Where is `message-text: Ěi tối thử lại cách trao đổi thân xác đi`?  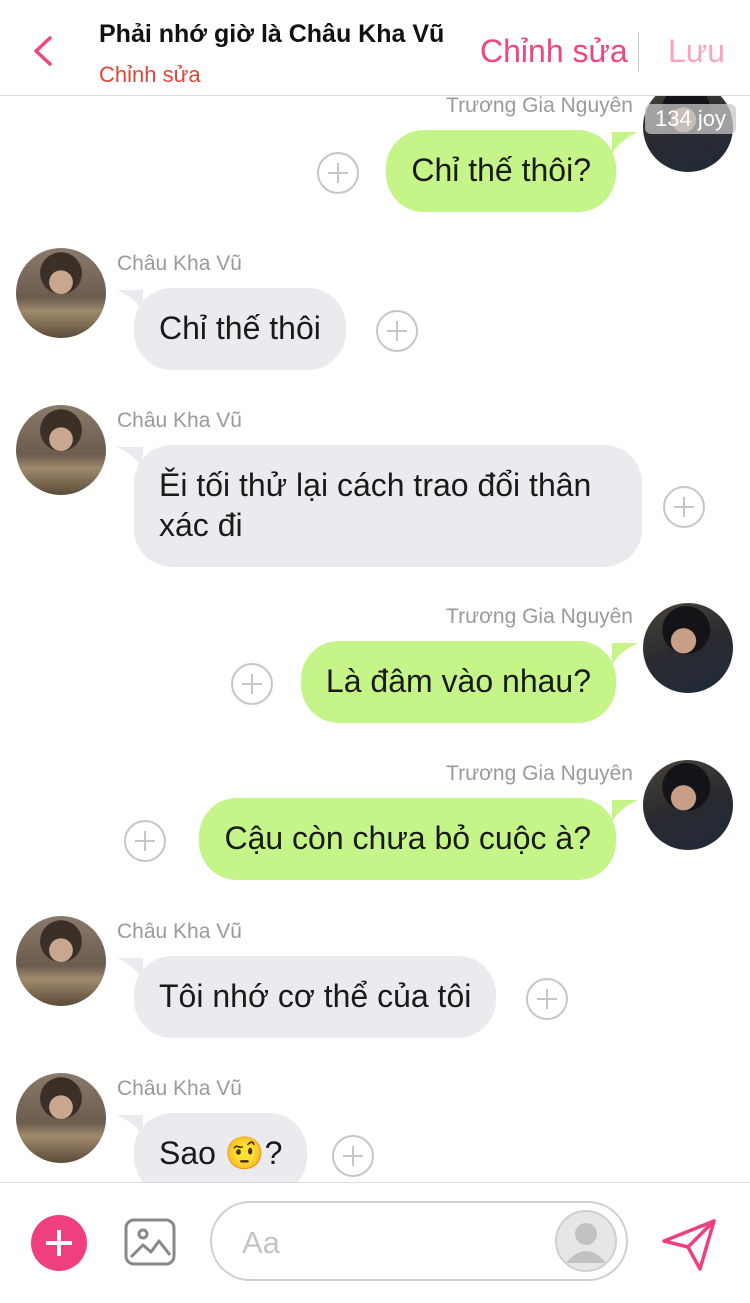
message-text: Ěi tối thử lại cách trao đổi thân xác đi is located at coordinates (375, 505).